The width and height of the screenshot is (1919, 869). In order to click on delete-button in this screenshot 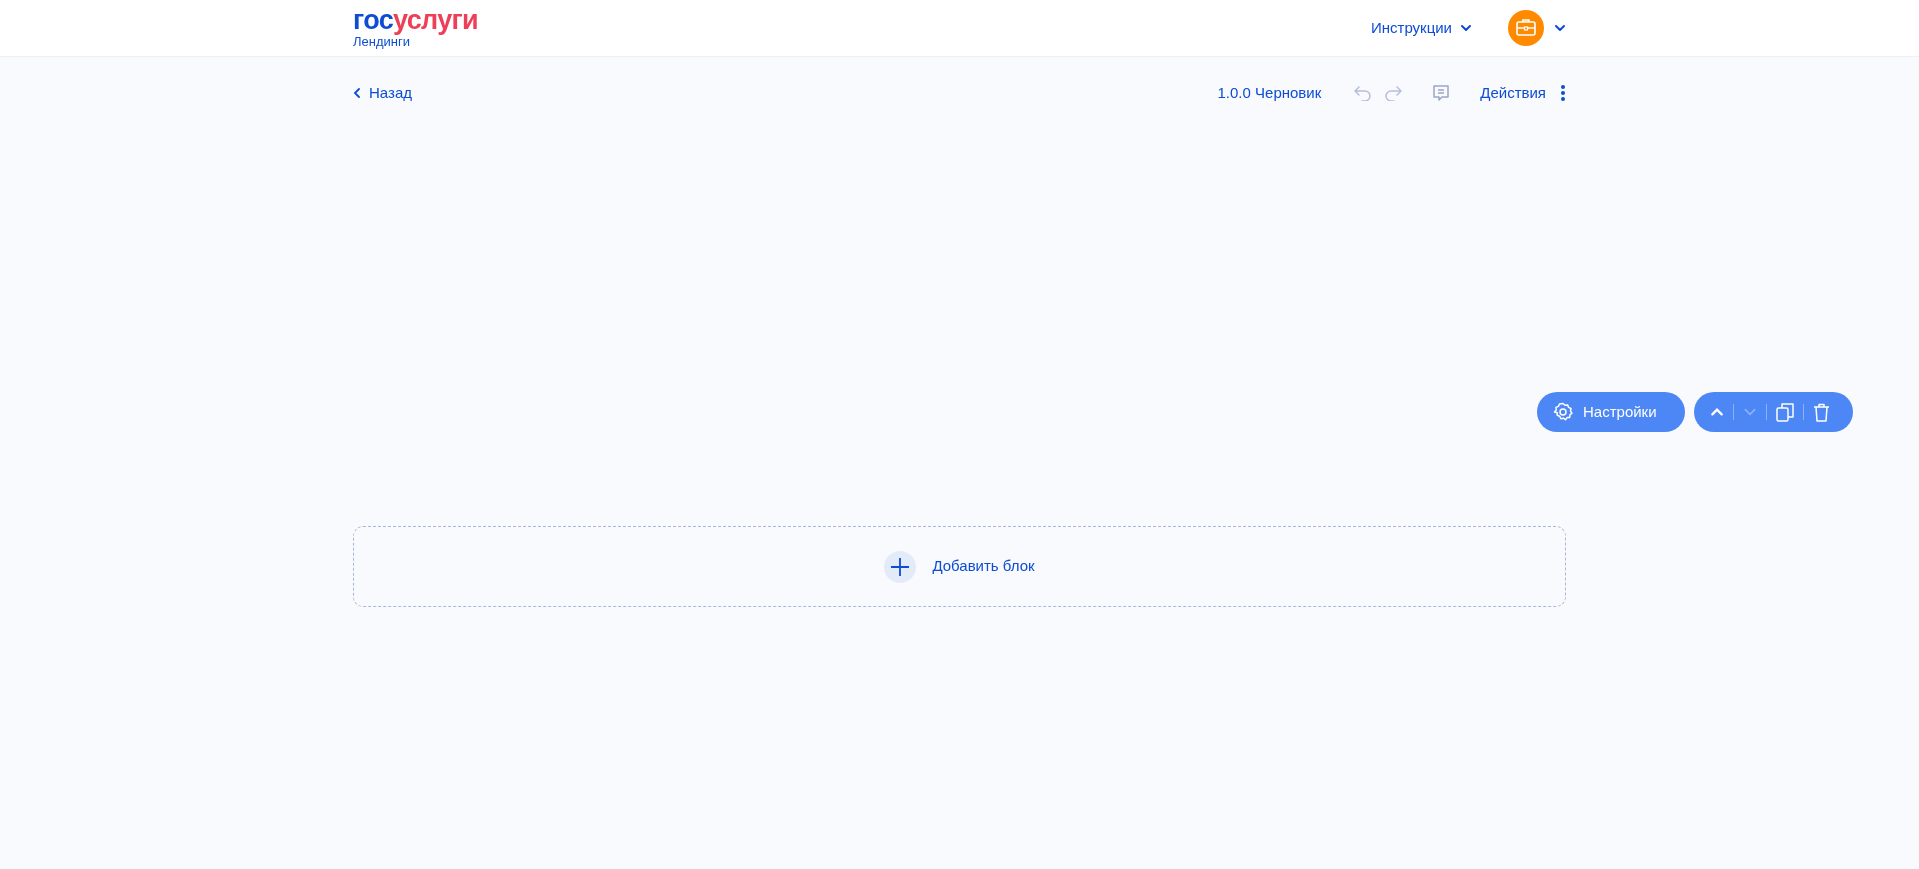, I will do `click(1821, 412)`.